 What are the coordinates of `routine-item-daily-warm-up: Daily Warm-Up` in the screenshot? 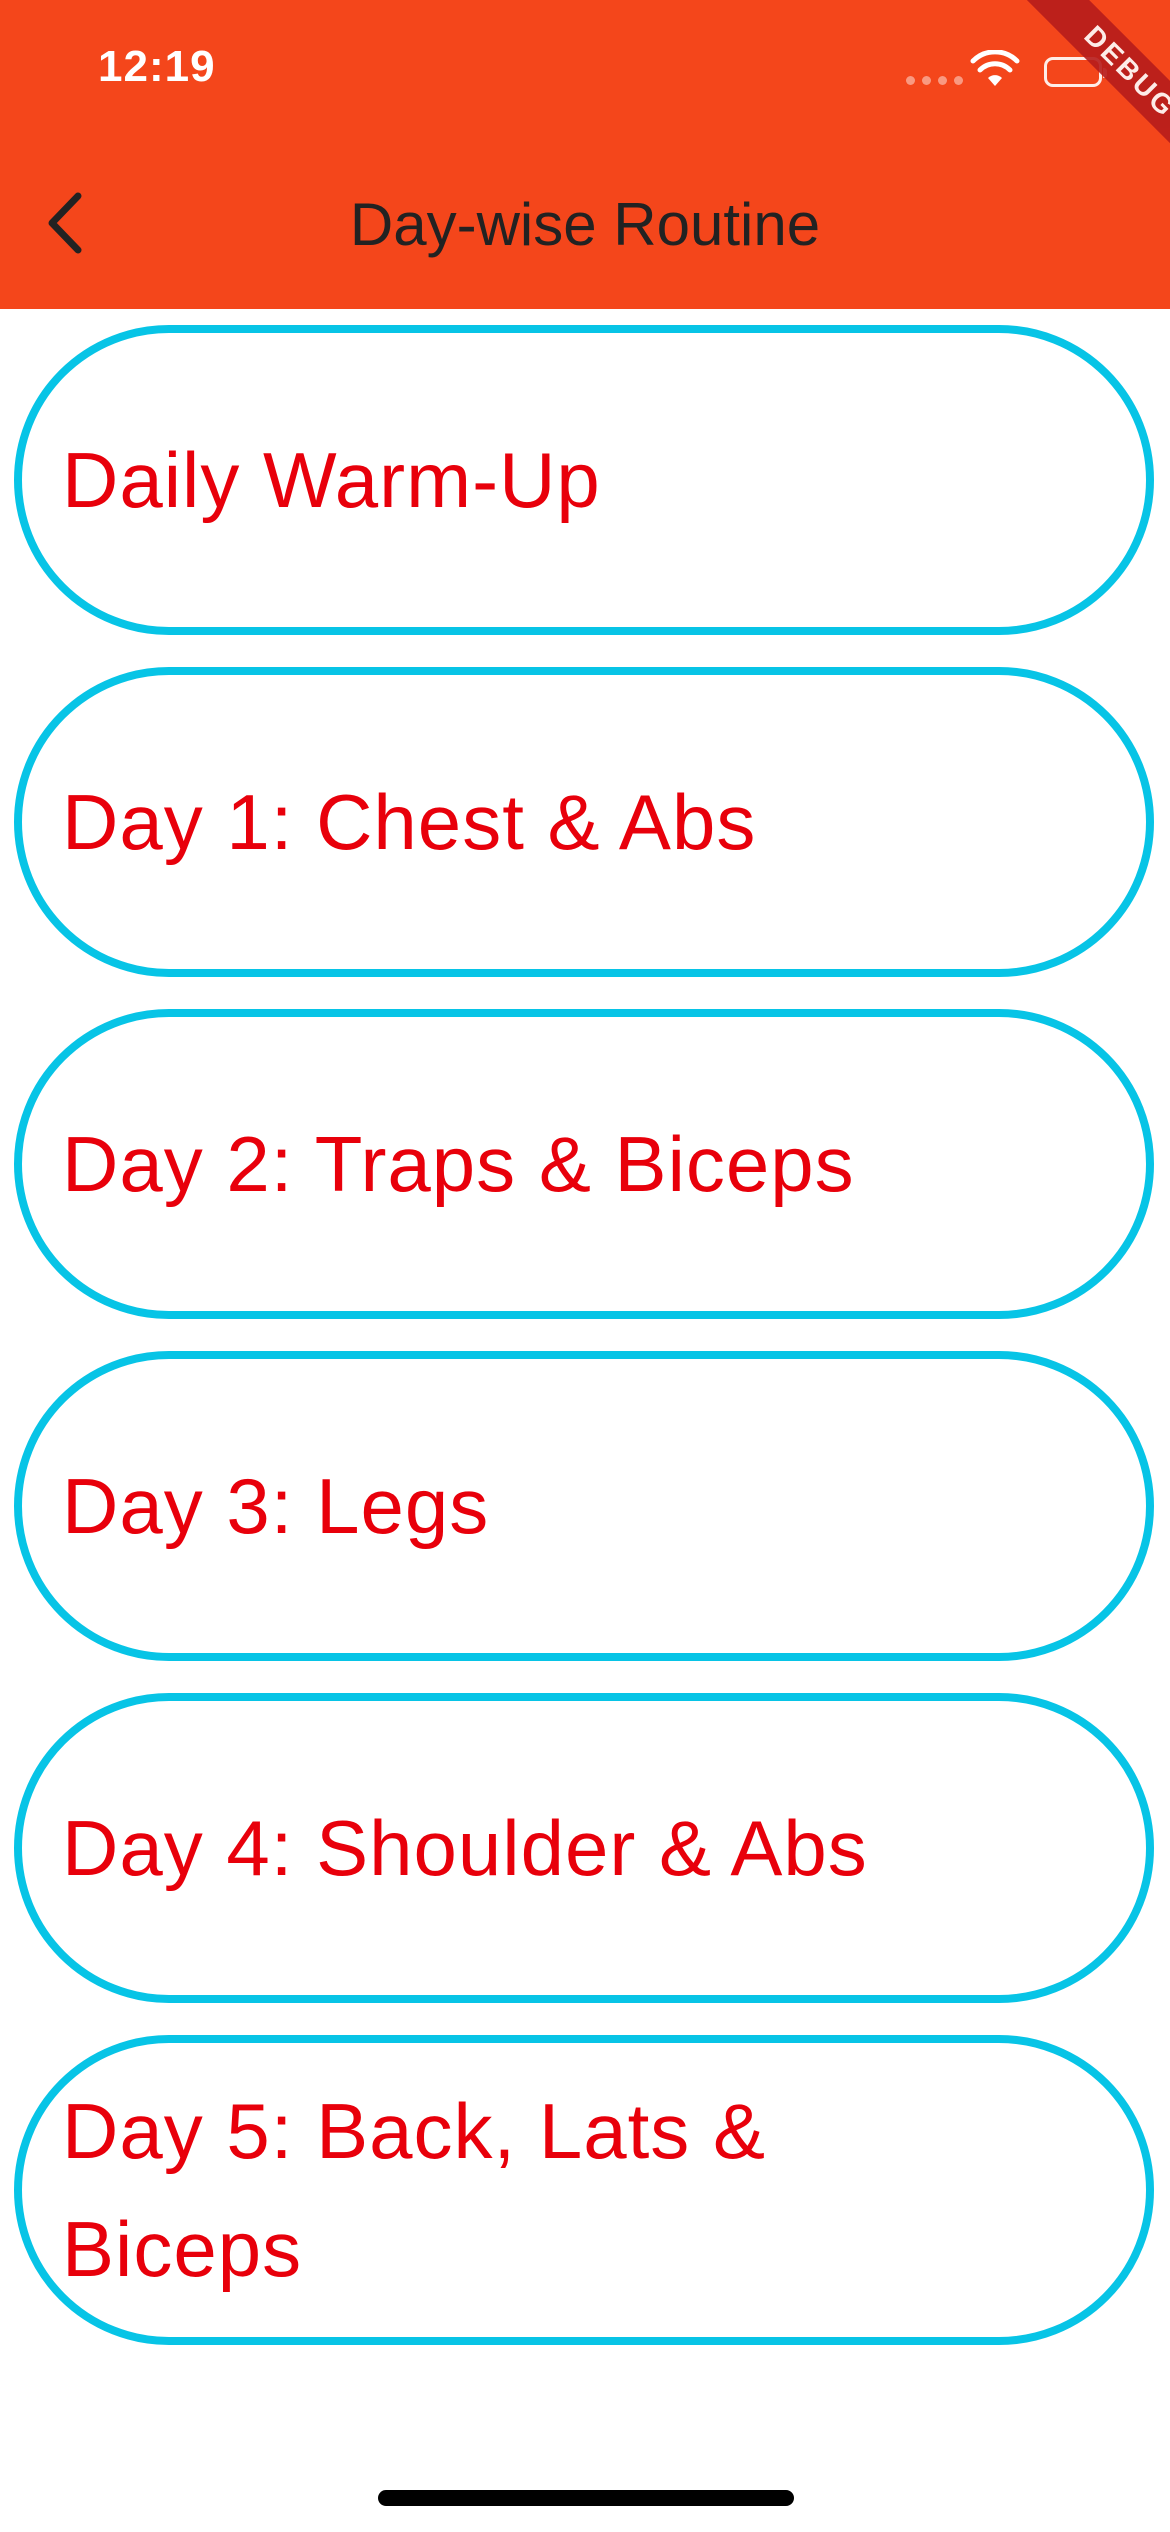 It's located at (584, 480).